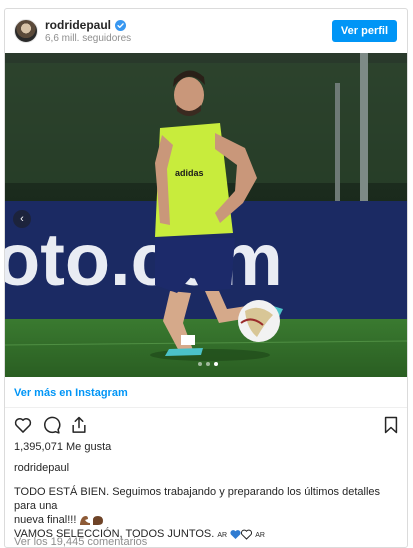  I want to click on blue-white-hearts-emoji-icon, so click(241, 534).